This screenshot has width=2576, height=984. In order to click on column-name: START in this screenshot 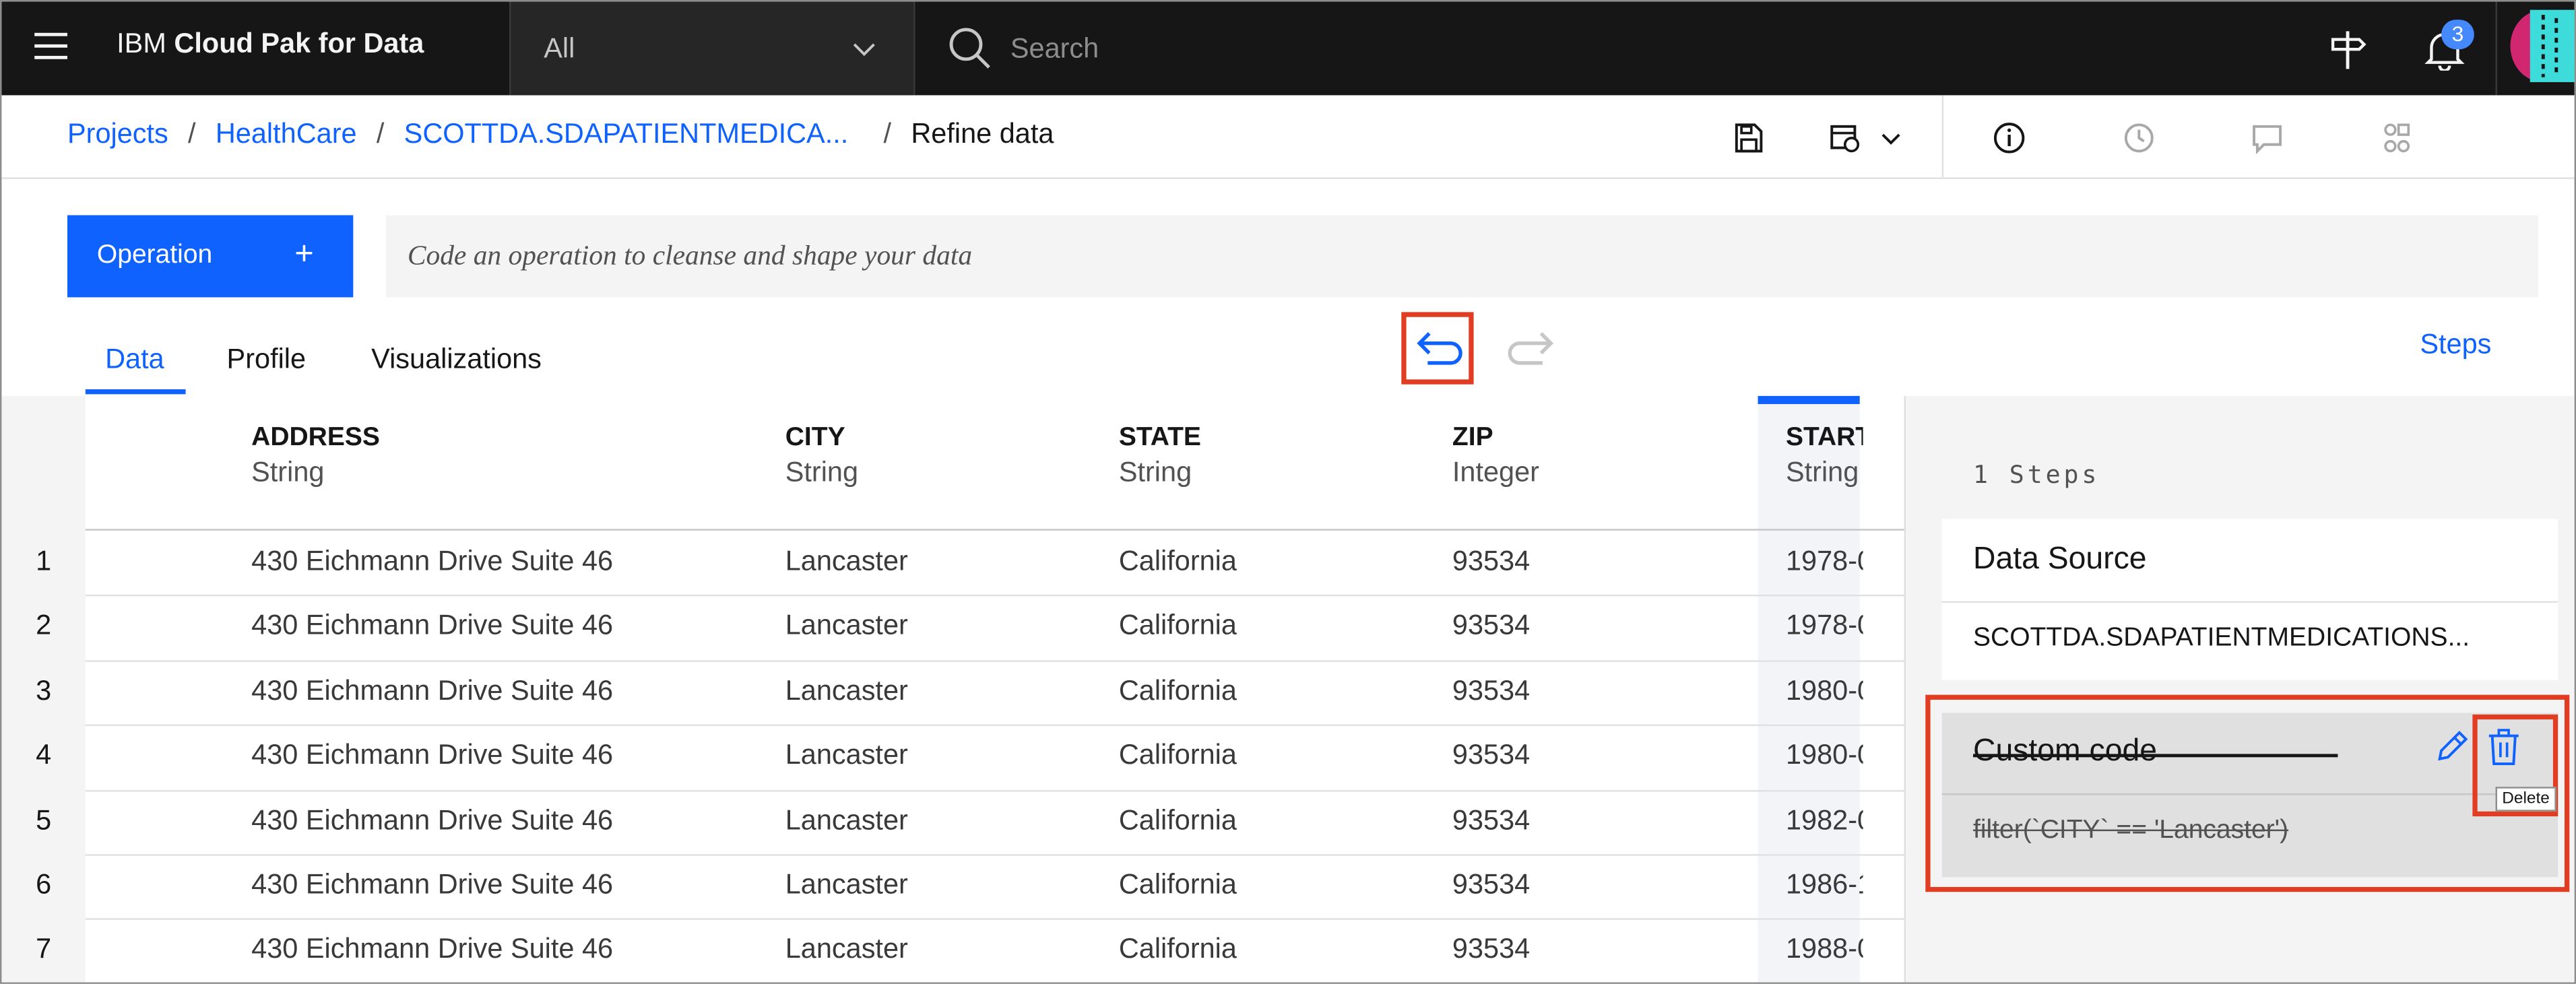, I will do `click(1824, 438)`.